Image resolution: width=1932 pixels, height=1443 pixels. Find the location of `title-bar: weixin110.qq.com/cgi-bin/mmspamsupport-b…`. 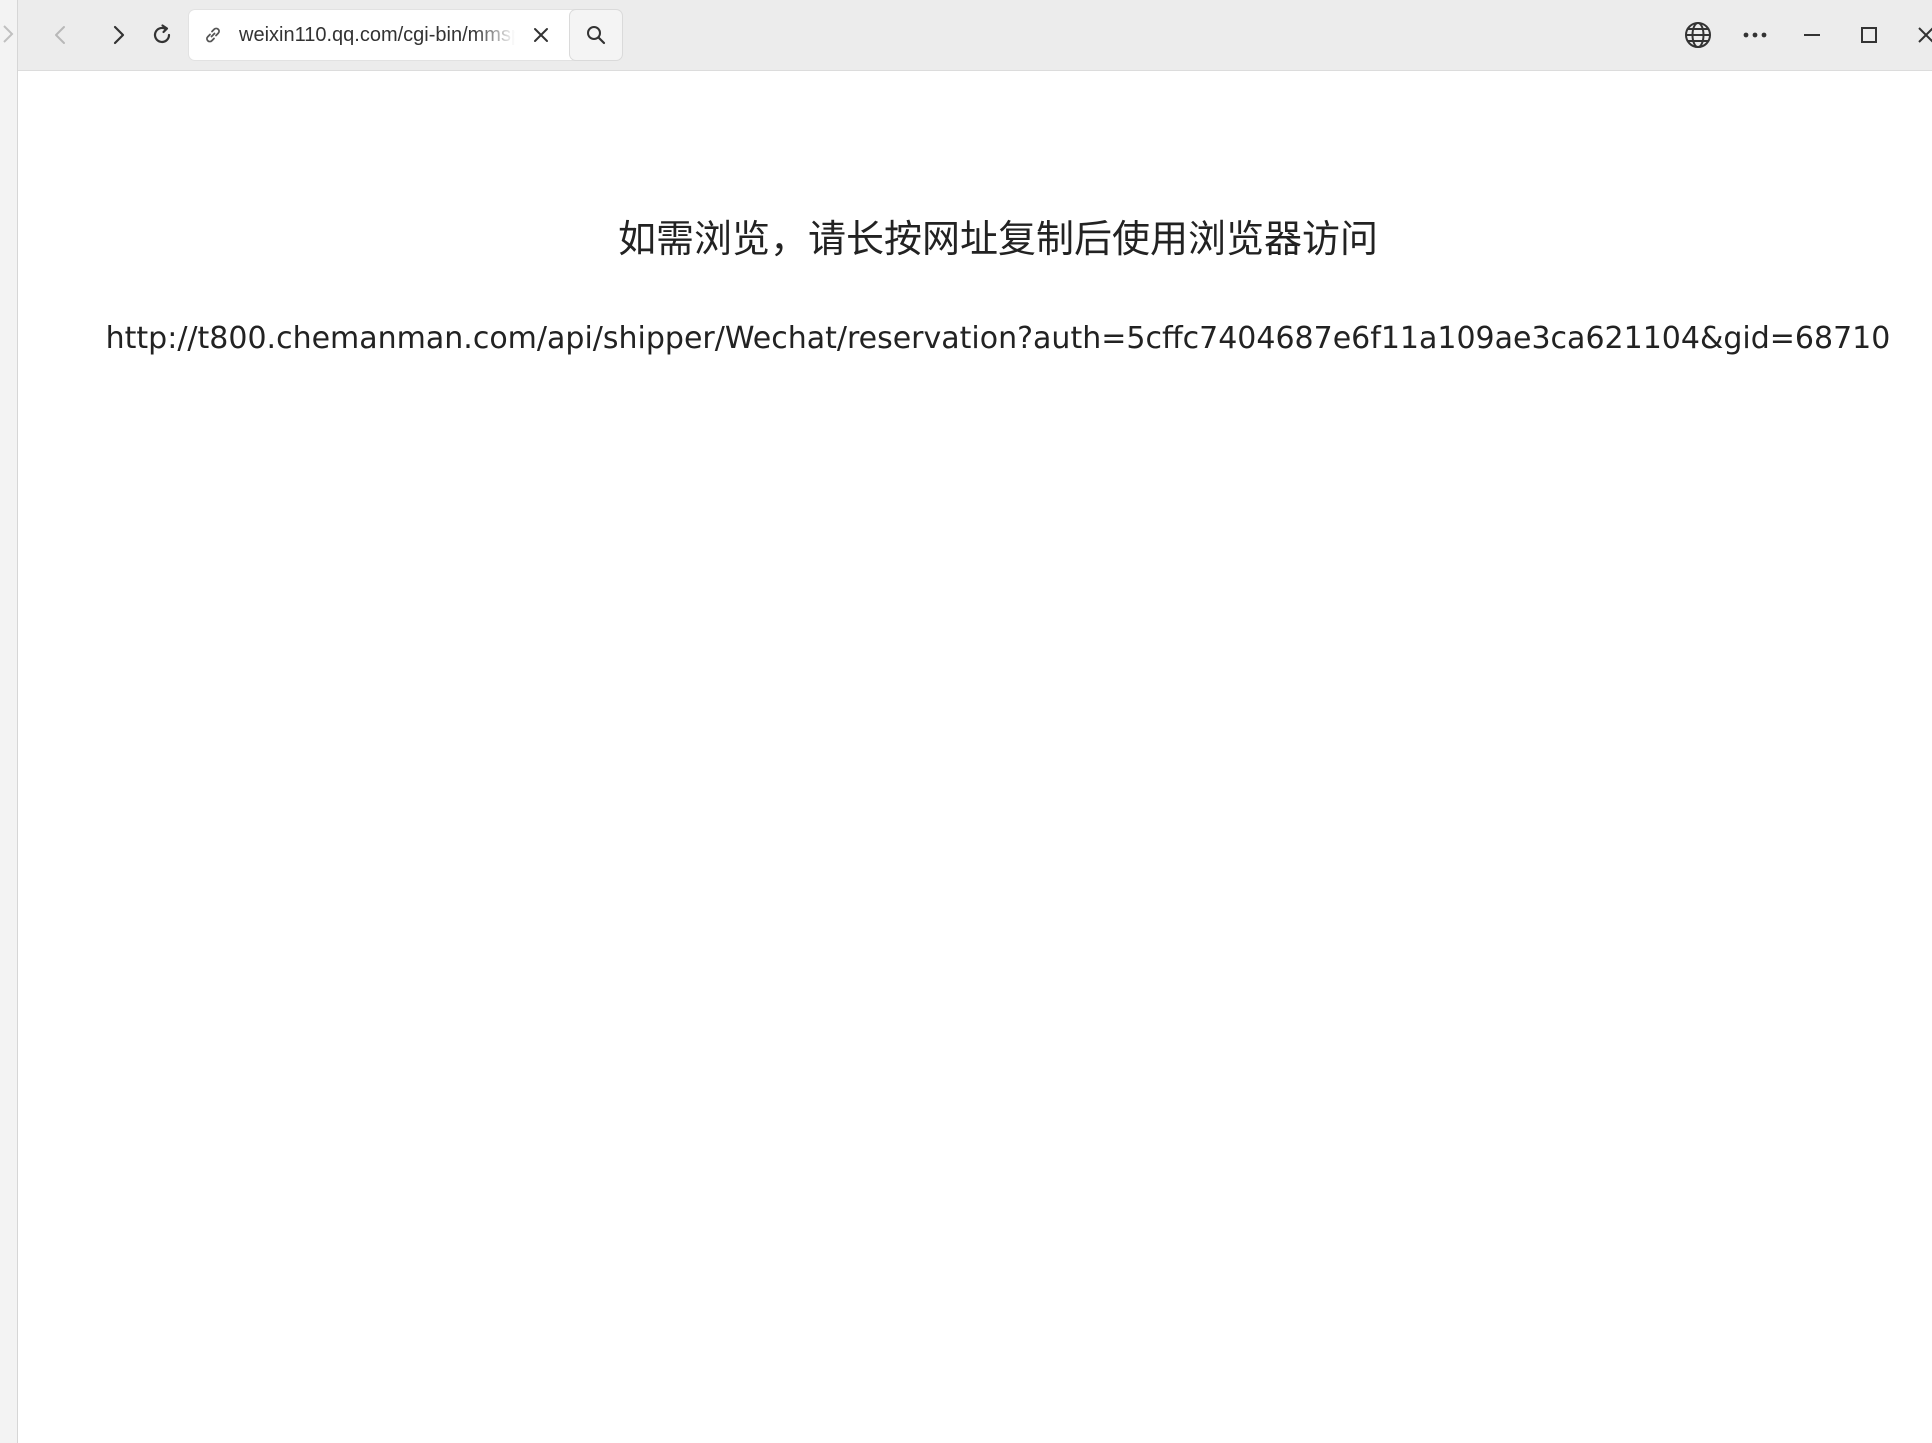

title-bar: weixin110.qq.com/cgi-bin/mmspamsupport-b… is located at coordinates (975, 35).